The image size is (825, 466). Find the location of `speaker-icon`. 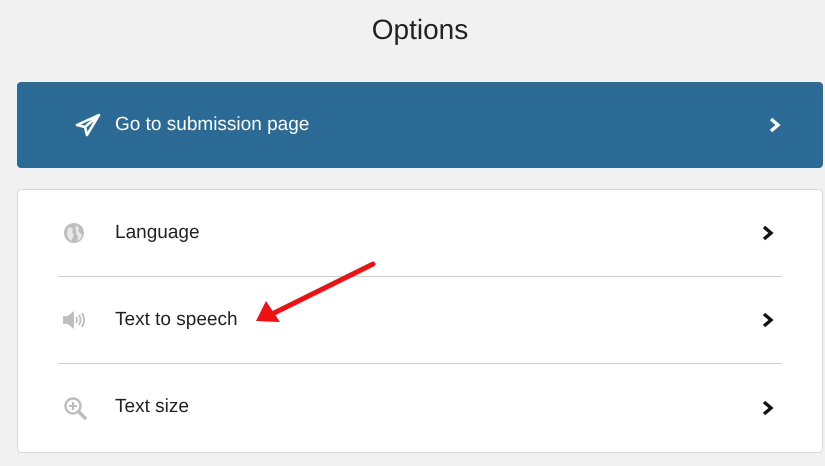

speaker-icon is located at coordinates (75, 320).